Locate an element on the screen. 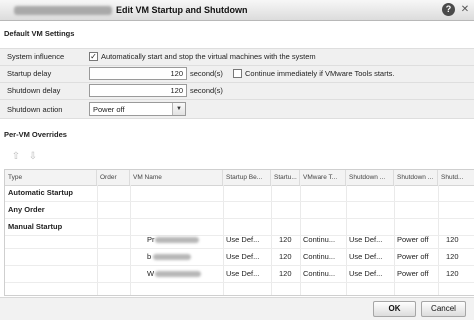 This screenshot has height=320, width=474. default-settings-heading: Default VM Settings is located at coordinates (39, 33).